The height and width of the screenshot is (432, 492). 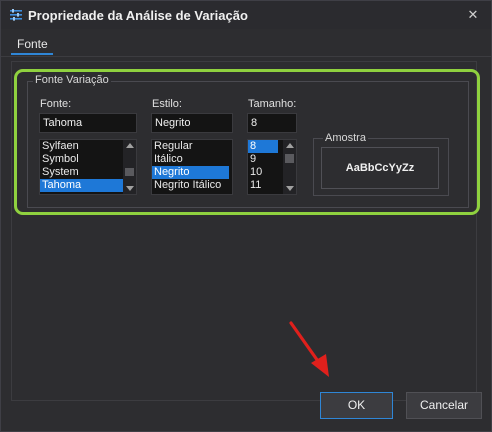 I want to click on tab-fonte: Fonte, so click(x=32, y=44).